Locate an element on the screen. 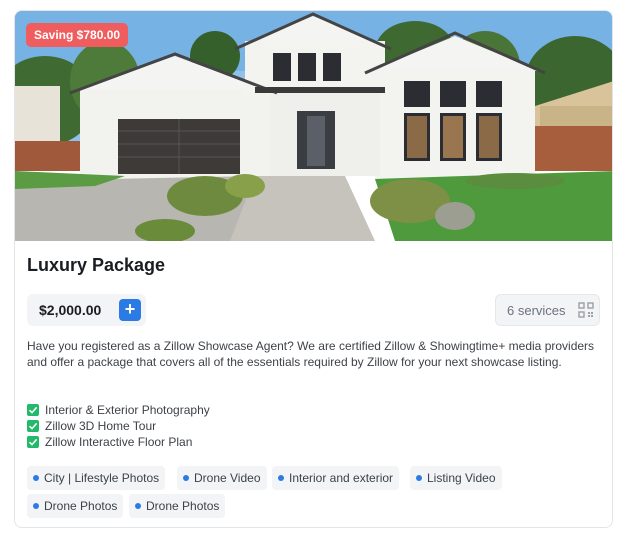 This screenshot has width=627, height=542. feature-item: Zillow Interactive Floor Plan is located at coordinates (118, 442).